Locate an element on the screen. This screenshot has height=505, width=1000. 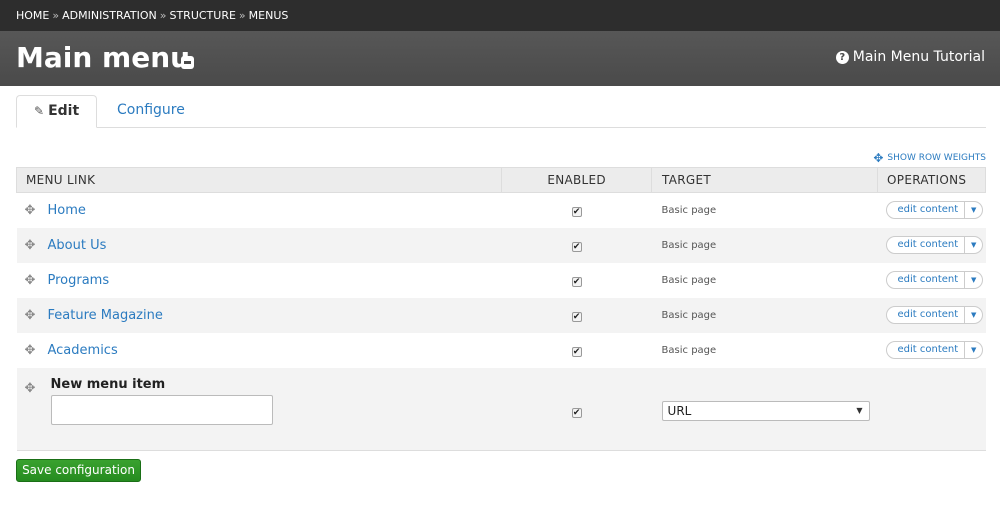
select-caret-icon: ▼ is located at coordinates (859, 410).